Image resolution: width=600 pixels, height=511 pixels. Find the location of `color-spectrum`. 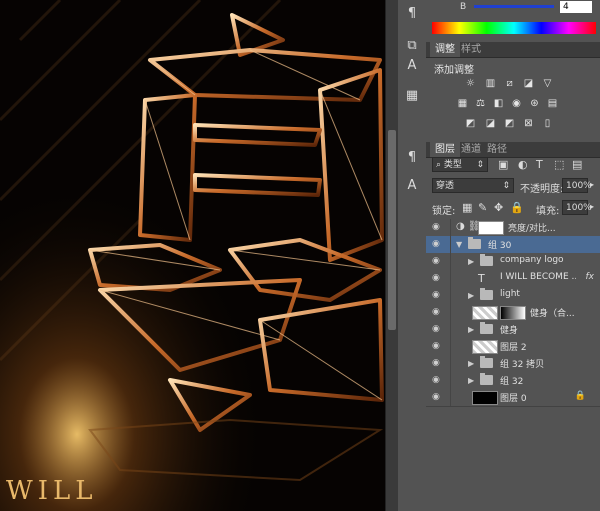

color-spectrum is located at coordinates (514, 28).